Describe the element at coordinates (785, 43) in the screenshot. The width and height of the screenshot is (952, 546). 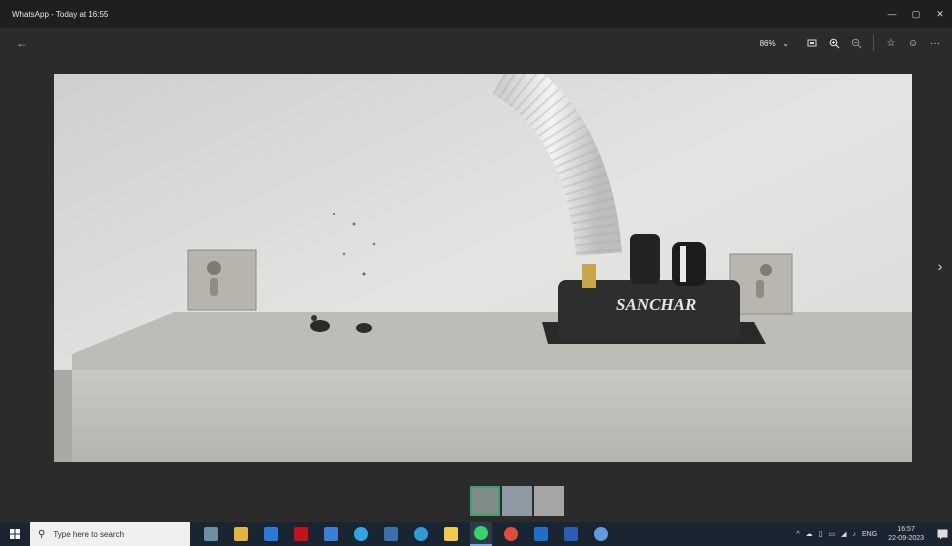
I see `chevron-down-icon: ⌄` at that location.